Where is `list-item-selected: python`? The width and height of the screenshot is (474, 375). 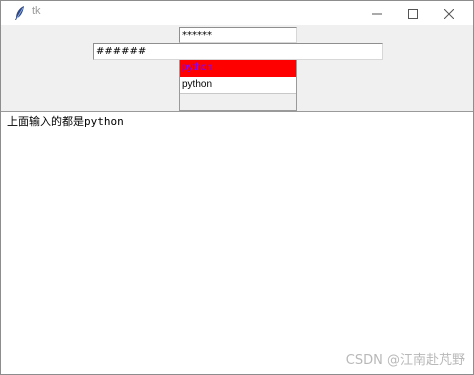
list-item-selected: python is located at coordinates (238, 68).